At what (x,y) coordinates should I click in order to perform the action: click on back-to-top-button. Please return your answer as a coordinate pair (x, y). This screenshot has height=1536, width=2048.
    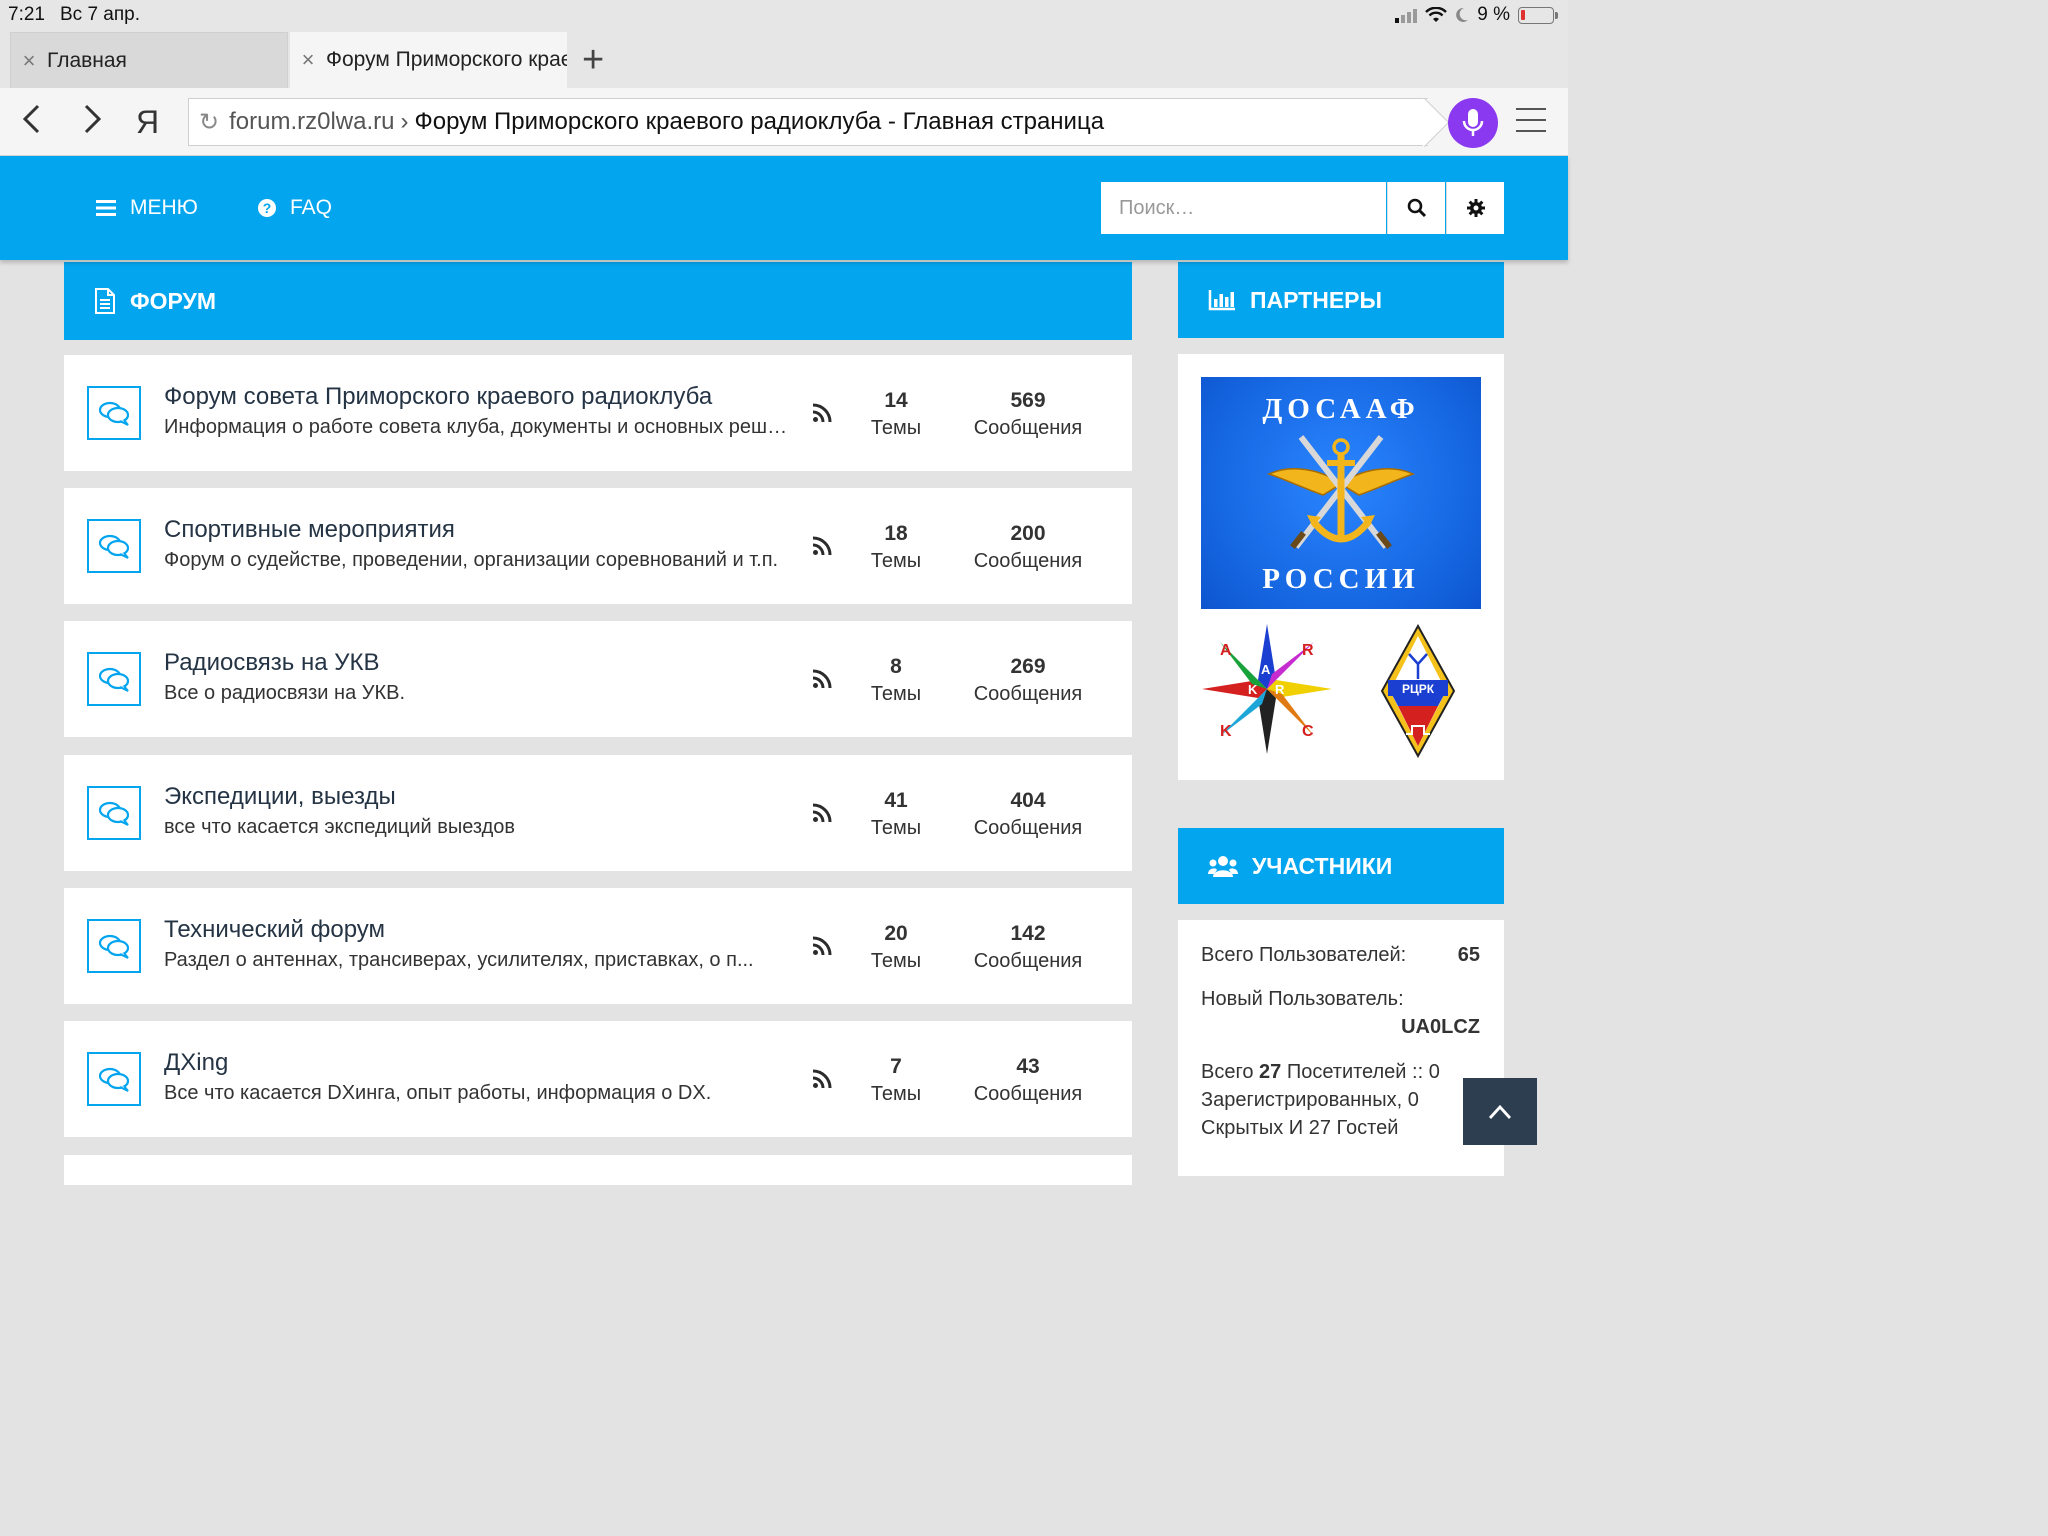
    Looking at the image, I should click on (1500, 1111).